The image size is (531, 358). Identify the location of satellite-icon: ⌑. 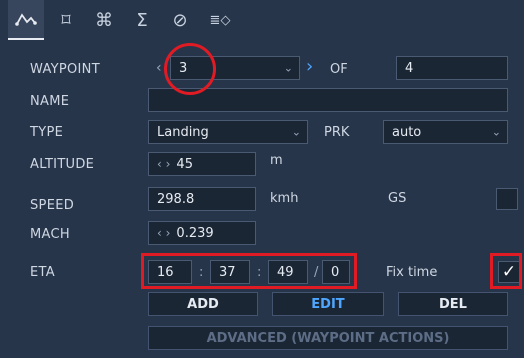
(66, 20).